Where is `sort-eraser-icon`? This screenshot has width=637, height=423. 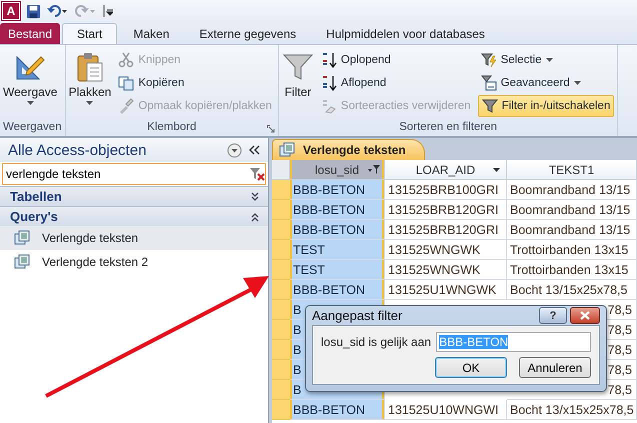 sort-eraser-icon is located at coordinates (328, 106).